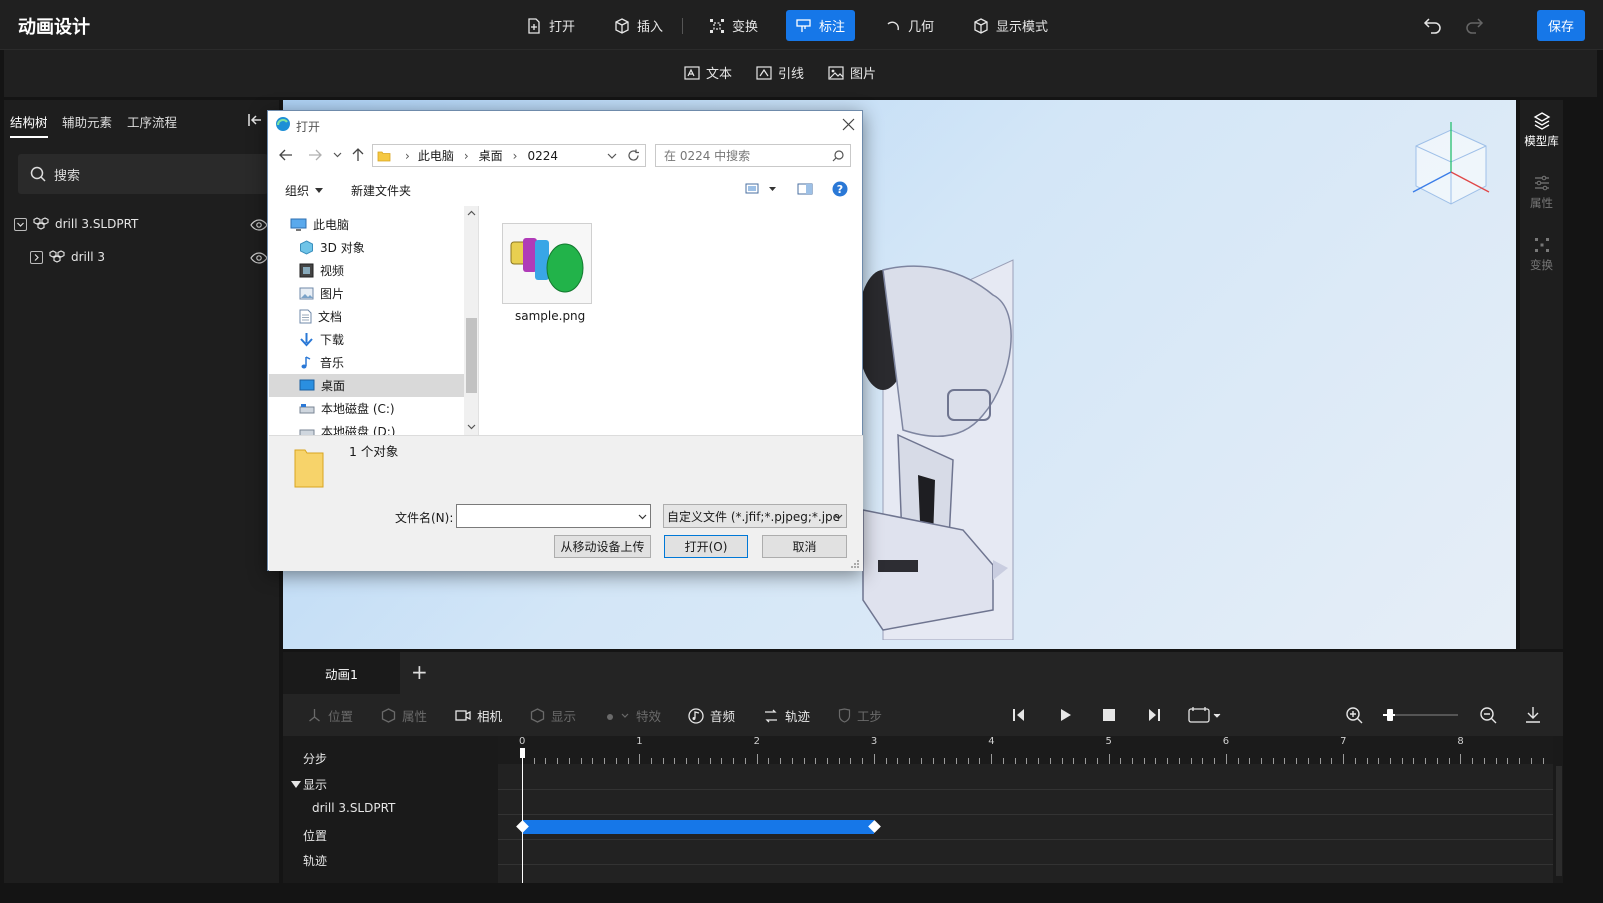  I want to click on file-type-select: 自定义文件 (*.jfif;*.pjpeg;*.jpe, so click(755, 516).